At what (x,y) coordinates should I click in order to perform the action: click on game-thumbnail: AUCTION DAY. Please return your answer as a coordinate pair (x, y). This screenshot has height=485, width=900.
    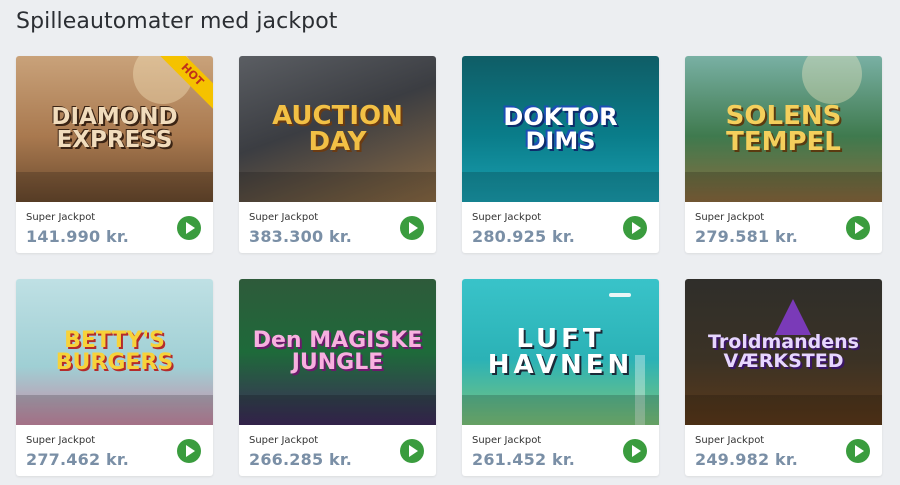
    Looking at the image, I should click on (337, 129).